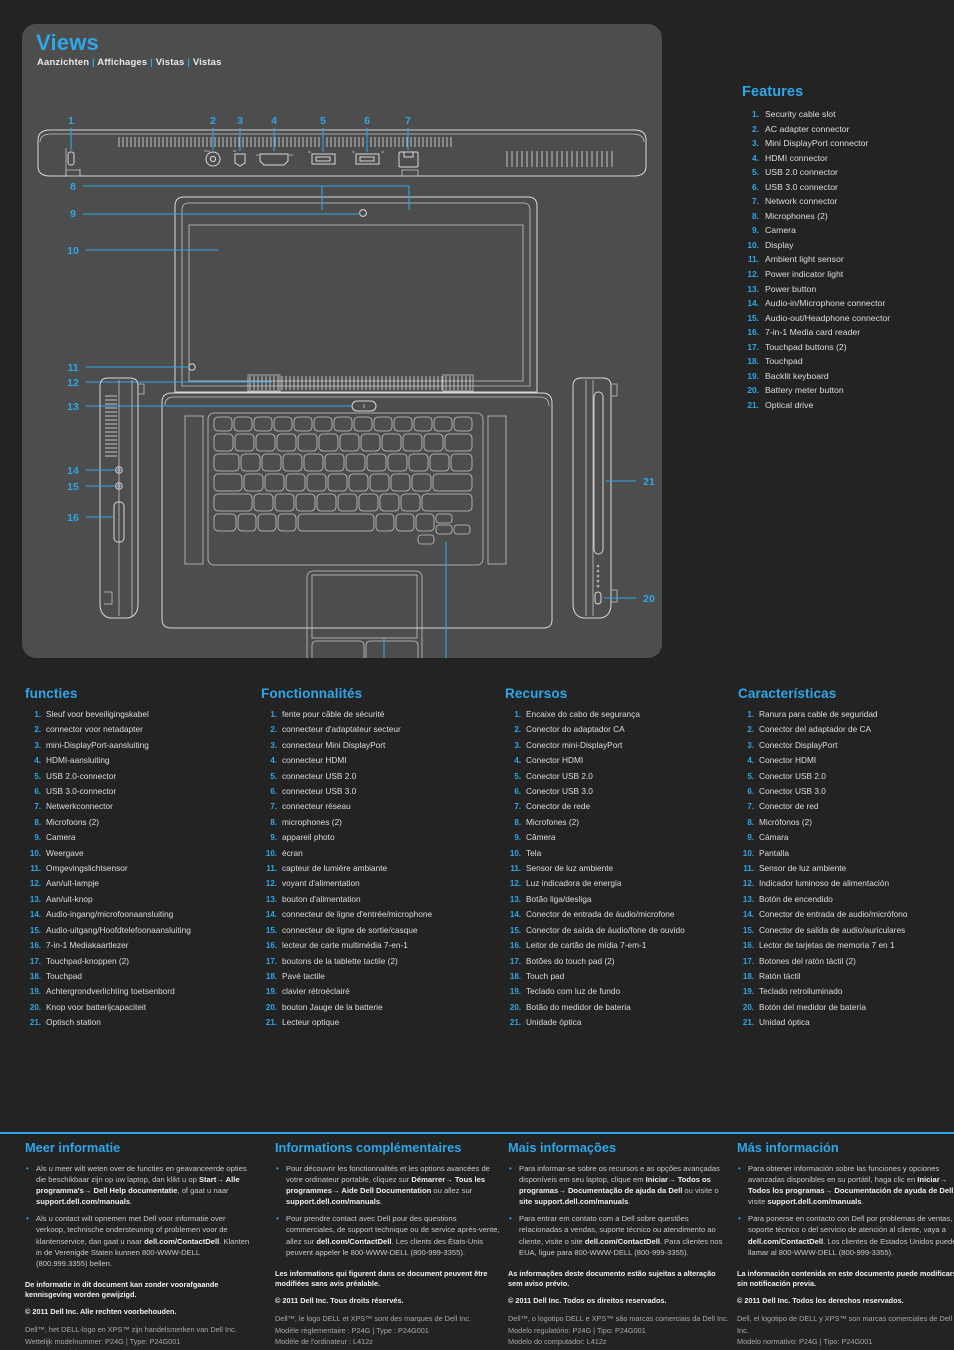 This screenshot has width=954, height=1350. I want to click on item-label: Botão liga/desliga, so click(559, 898).